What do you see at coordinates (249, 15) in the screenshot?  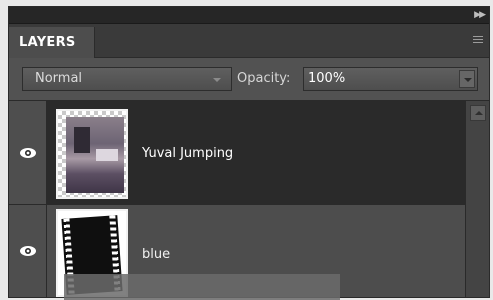 I see `panel-top-bar: ▶▶` at bounding box center [249, 15].